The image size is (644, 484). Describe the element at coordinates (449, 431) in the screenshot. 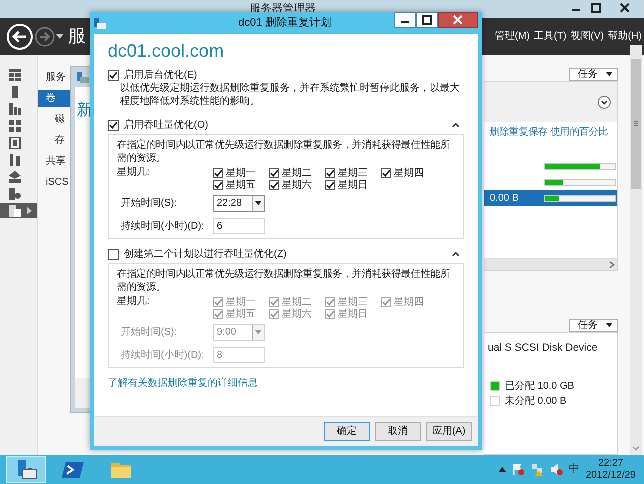

I see `dialog-button: 应用(A)` at that location.